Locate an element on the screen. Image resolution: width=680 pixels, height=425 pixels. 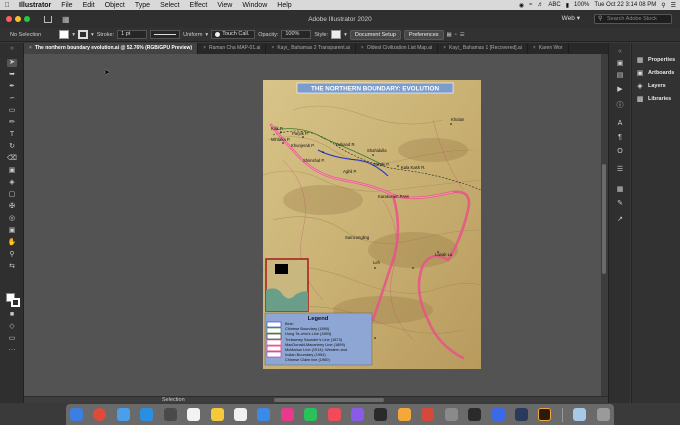
shape-builder-tool-icon: ◈ is located at coordinates (12, 183).